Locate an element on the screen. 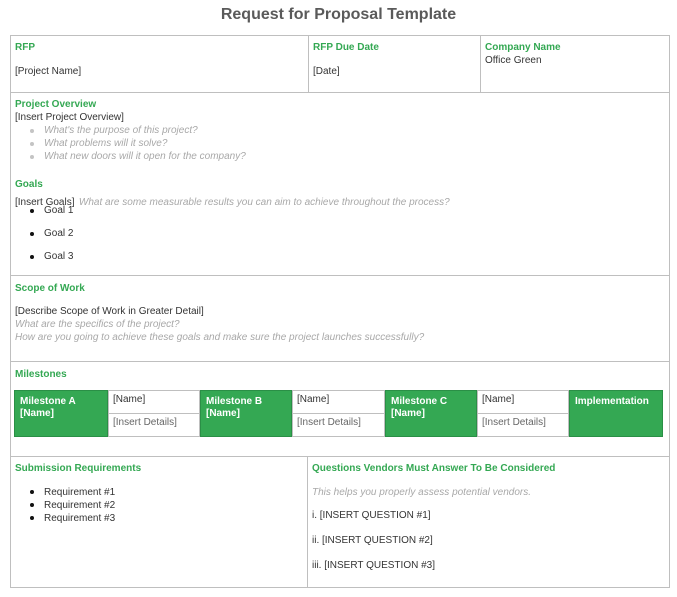  company-label: Company Name is located at coordinates (523, 47).